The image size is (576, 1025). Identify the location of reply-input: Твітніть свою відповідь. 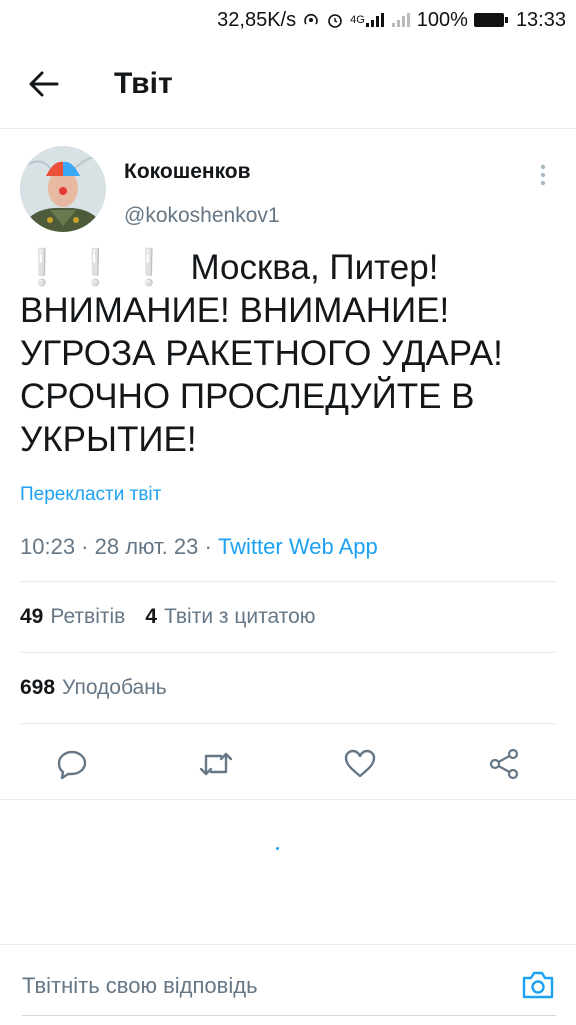
(140, 986).